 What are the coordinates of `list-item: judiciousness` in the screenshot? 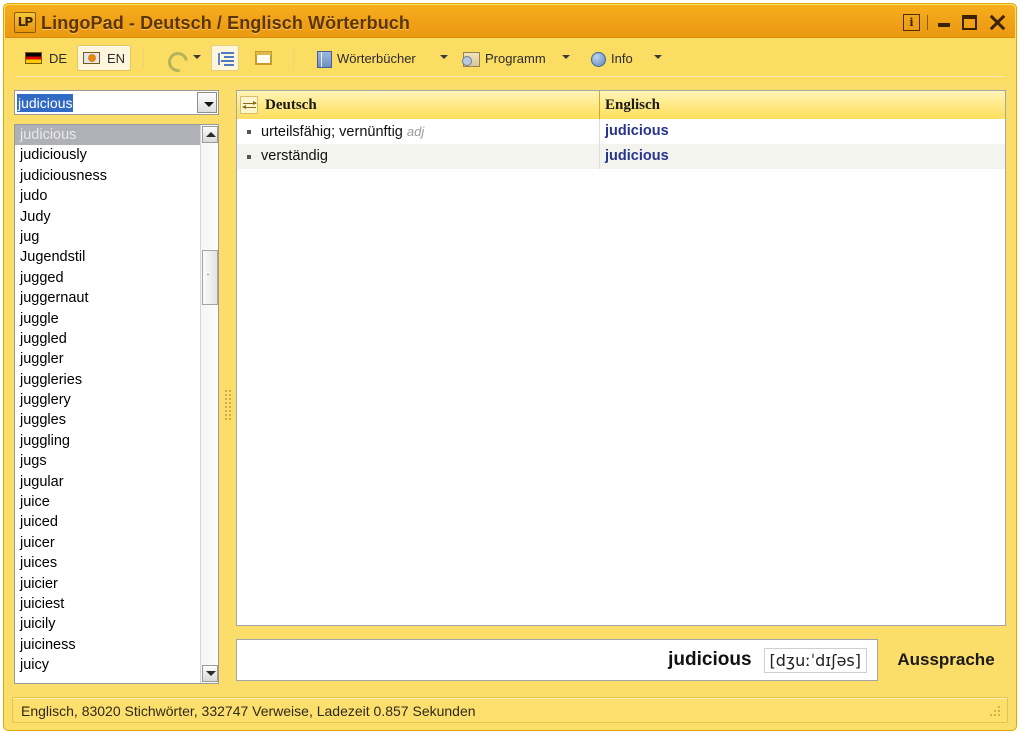 It's located at (107, 176).